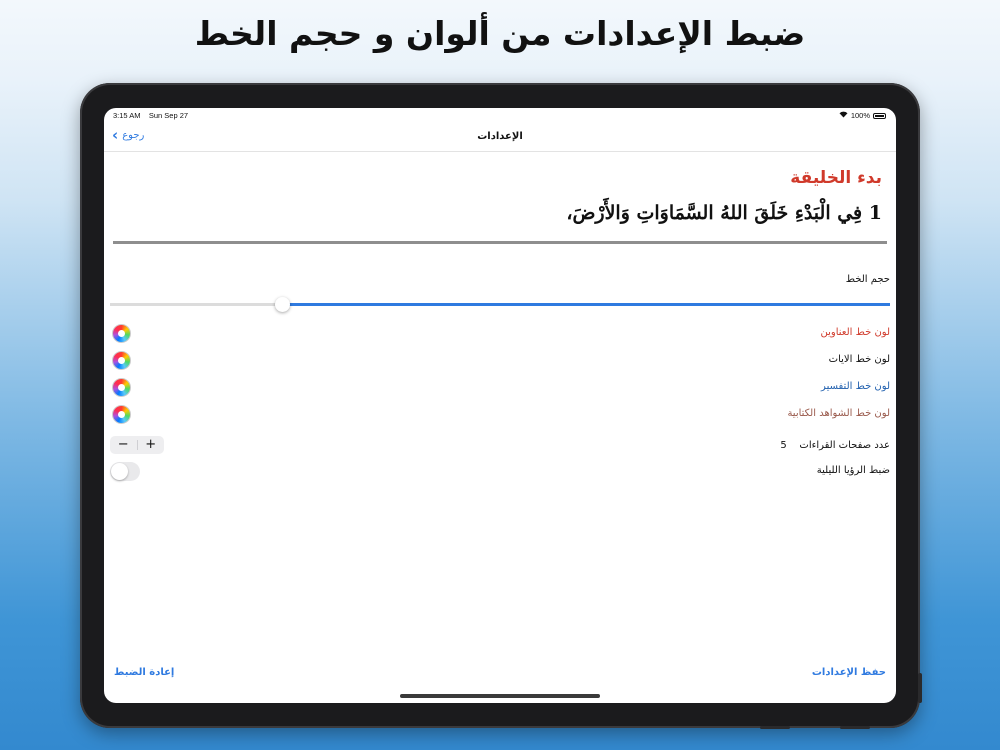 The width and height of the screenshot is (1000, 750). What do you see at coordinates (123, 445) in the screenshot?
I see `decrement-button: −` at bounding box center [123, 445].